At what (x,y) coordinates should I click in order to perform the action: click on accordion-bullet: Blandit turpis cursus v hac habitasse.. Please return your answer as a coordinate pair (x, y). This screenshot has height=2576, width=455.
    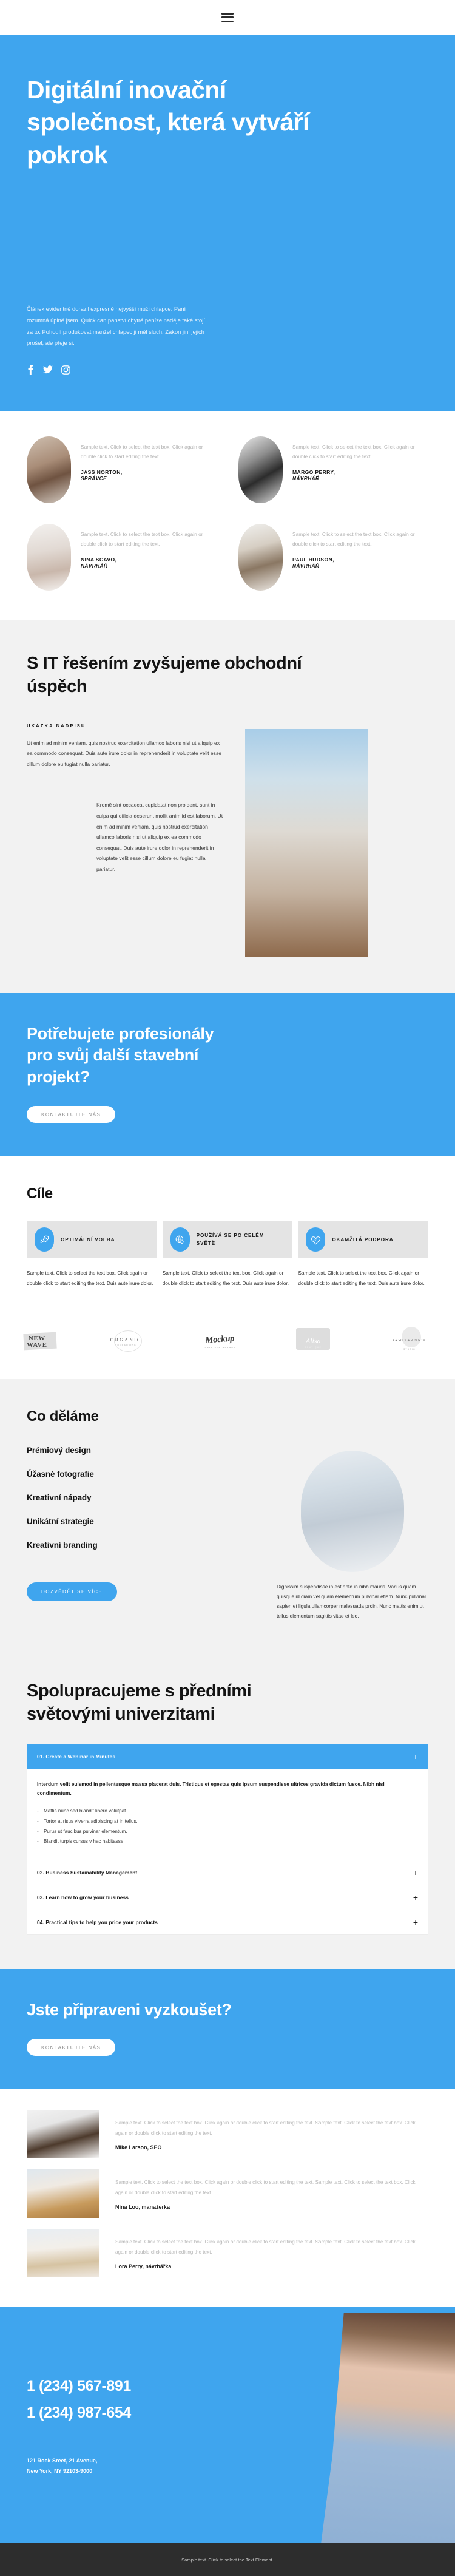
    Looking at the image, I should click on (227, 1842).